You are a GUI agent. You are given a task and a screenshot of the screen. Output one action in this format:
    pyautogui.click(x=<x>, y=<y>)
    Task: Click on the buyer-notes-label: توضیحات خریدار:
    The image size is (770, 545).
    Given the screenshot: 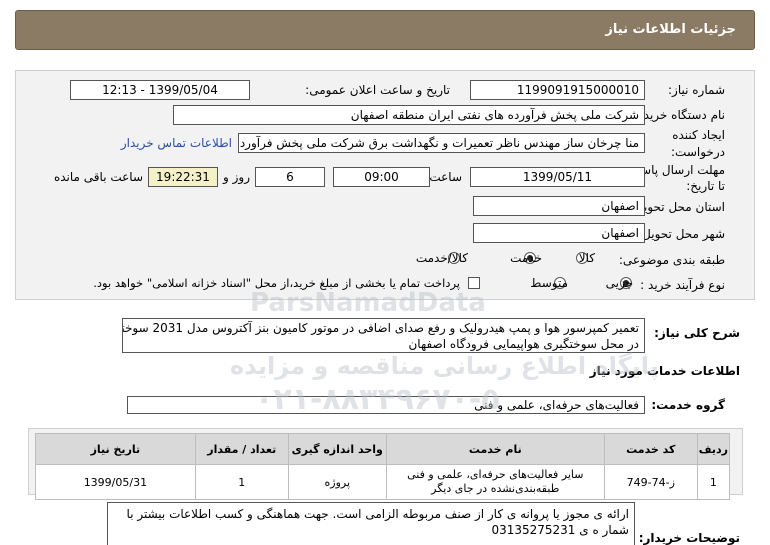 What is the action you would take?
    pyautogui.click(x=689, y=538)
    